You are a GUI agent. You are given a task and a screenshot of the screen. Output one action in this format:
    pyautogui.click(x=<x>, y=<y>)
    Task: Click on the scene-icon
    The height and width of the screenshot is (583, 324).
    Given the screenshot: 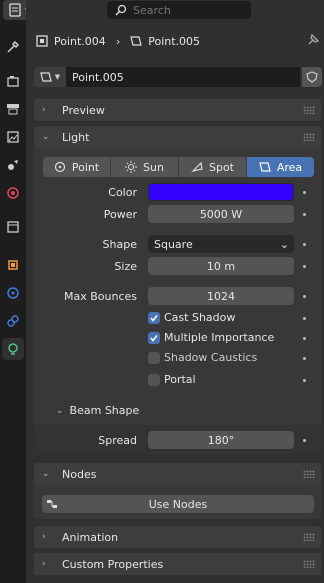 What is the action you would take?
    pyautogui.click(x=13, y=165)
    